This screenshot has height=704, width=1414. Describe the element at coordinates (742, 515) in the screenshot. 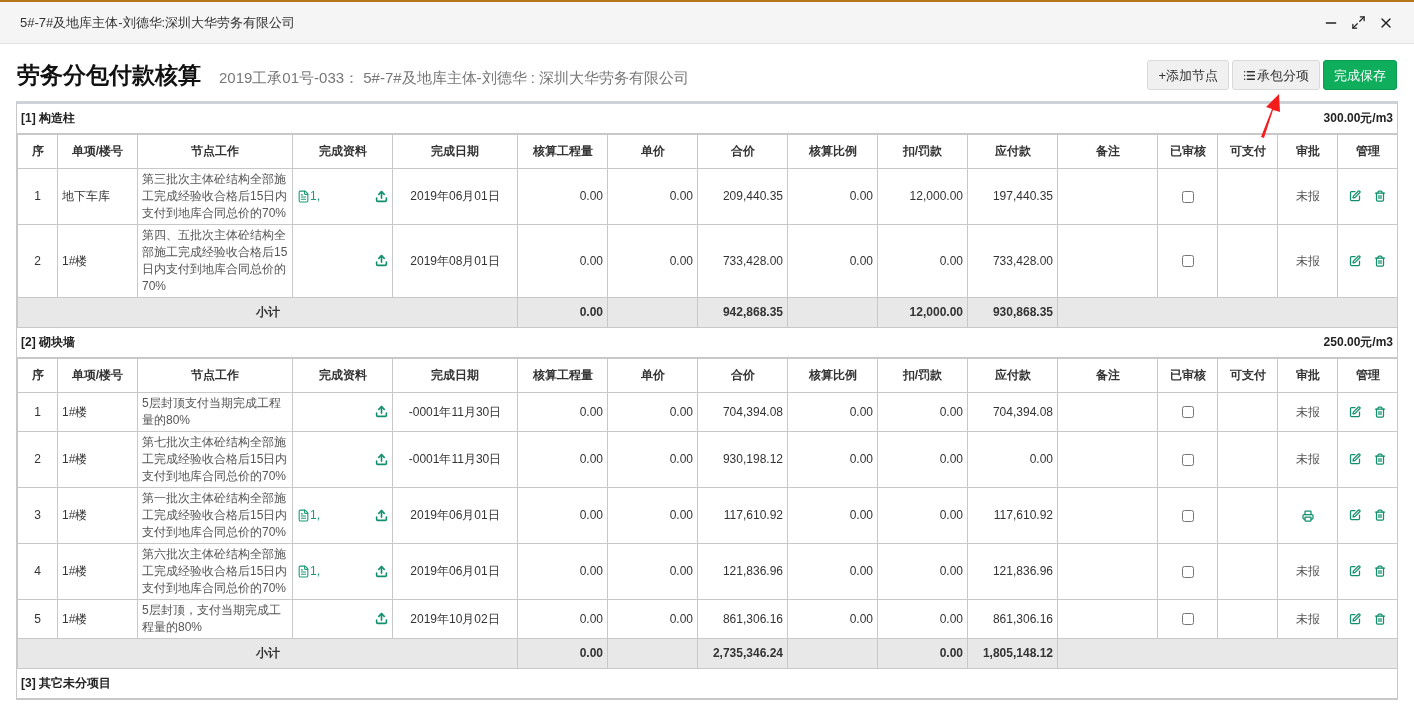

I see `table-cell: 117,610.92` at that location.